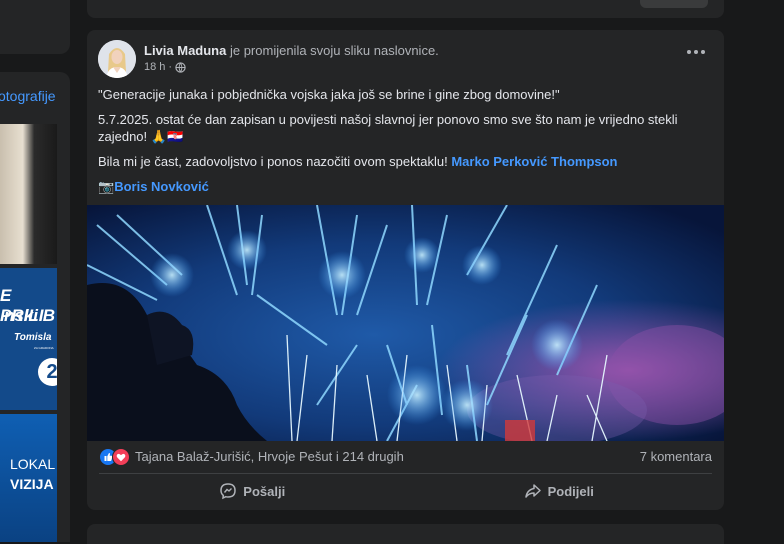 The image size is (784, 544). Describe the element at coordinates (32, 484) in the screenshot. I see `banner2-text-2: VIZIJA` at that location.